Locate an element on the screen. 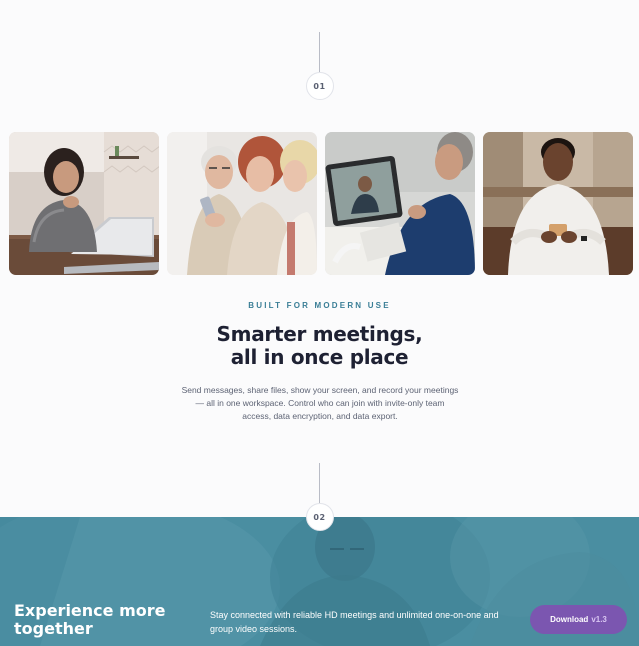 Image resolution: width=639 pixels, height=646 pixels. download-button-label: Download is located at coordinates (569, 619).